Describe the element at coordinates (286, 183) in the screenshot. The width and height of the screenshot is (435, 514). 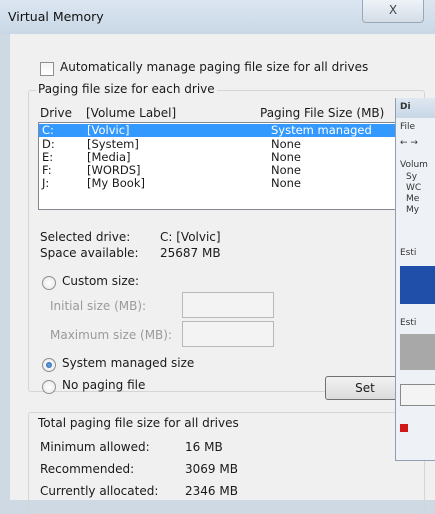
I see `drive-paging-size: None` at that location.